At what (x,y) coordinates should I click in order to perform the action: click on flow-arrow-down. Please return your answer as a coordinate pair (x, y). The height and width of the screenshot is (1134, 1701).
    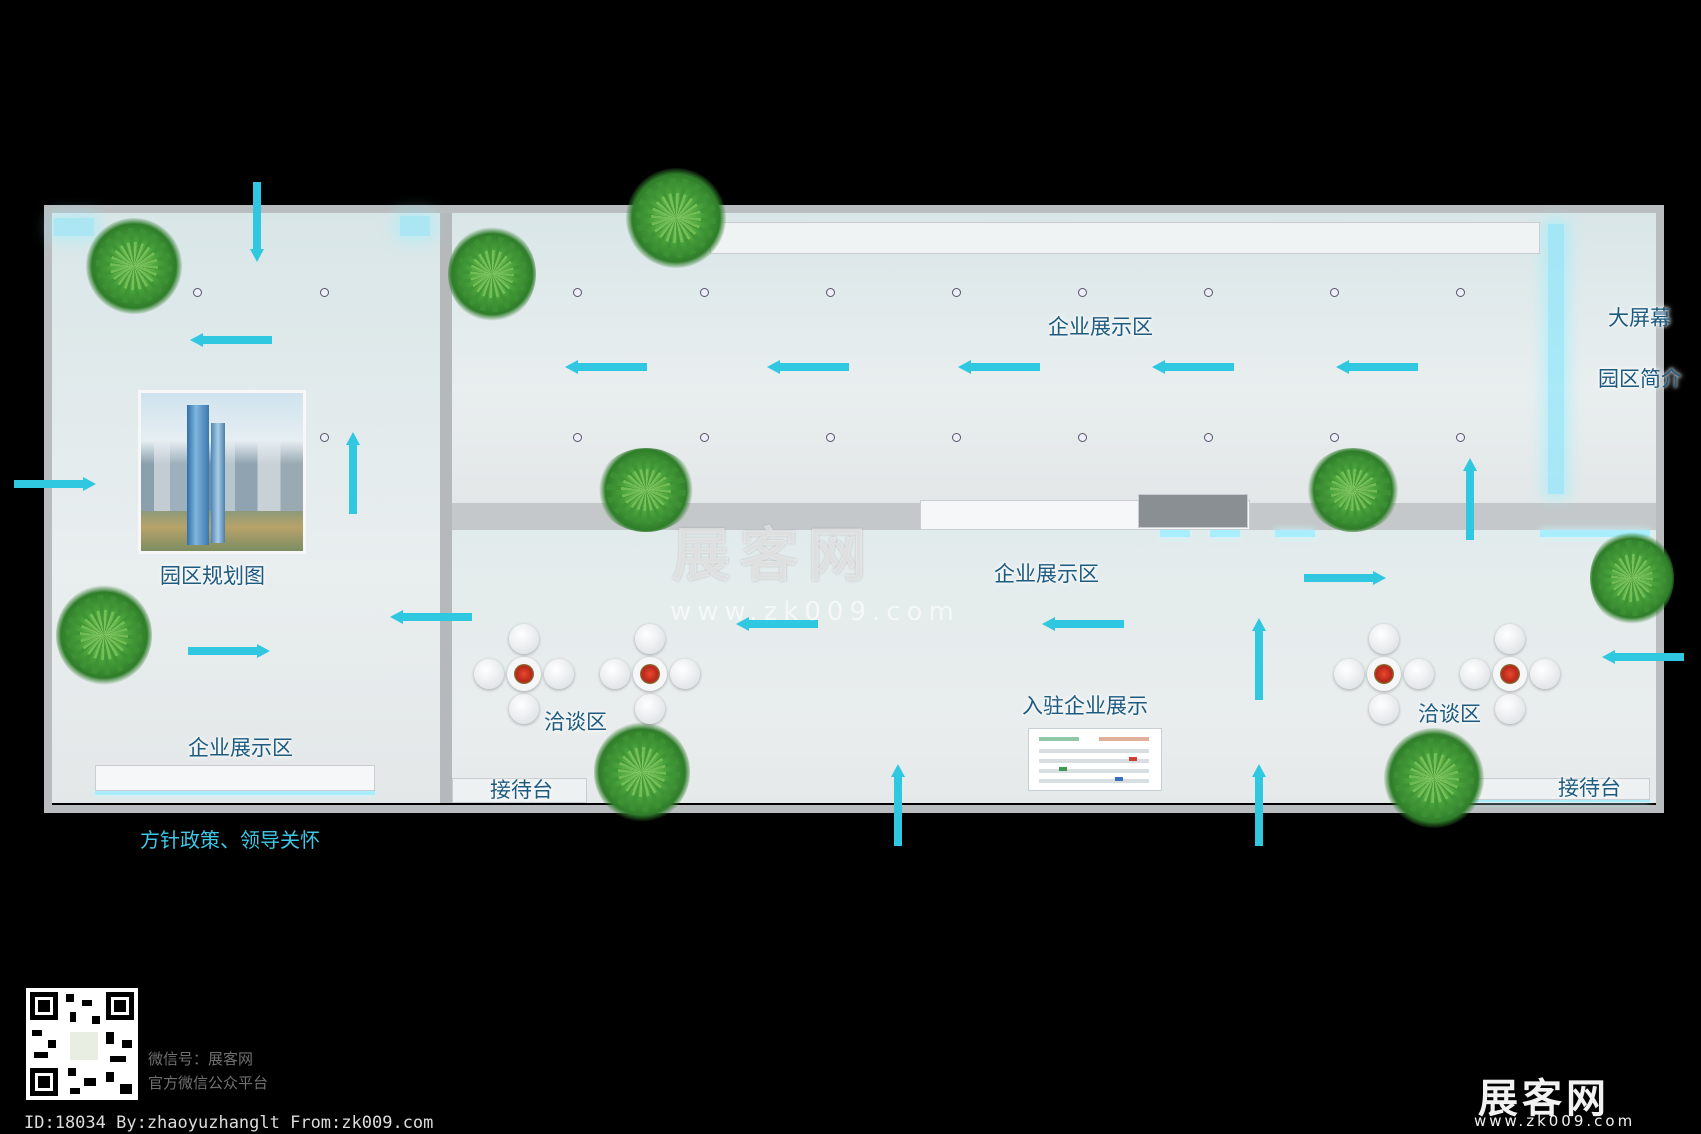
    Looking at the image, I should click on (257, 222).